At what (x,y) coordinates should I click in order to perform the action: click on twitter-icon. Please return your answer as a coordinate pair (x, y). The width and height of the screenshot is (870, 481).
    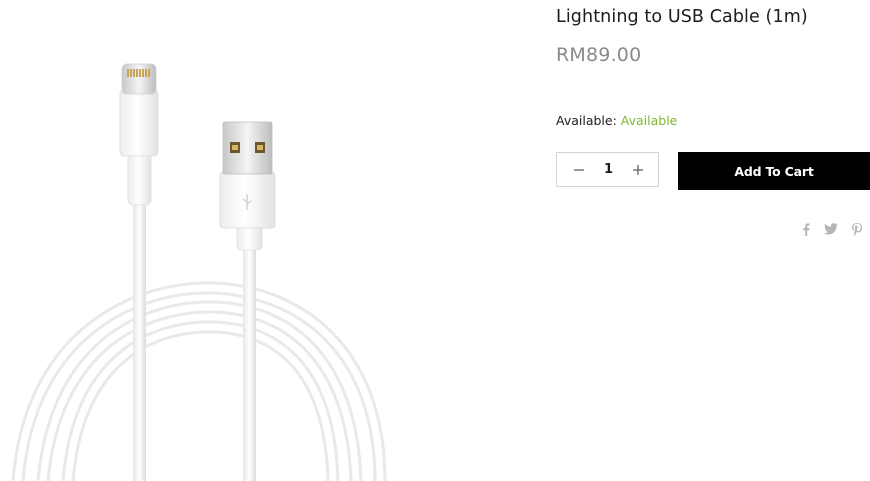
    Looking at the image, I should click on (831, 229).